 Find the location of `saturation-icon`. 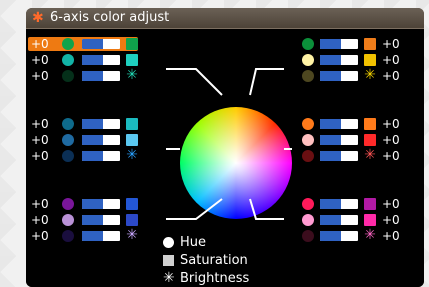

saturation-icon is located at coordinates (168, 260).